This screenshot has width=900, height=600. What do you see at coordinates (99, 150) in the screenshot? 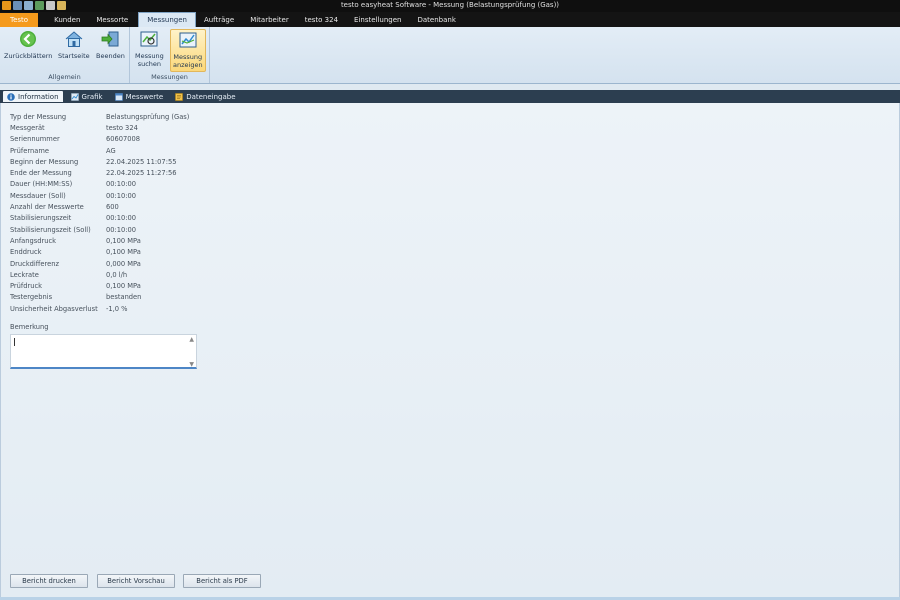
I see `info-row: Prüfername AG` at bounding box center [99, 150].